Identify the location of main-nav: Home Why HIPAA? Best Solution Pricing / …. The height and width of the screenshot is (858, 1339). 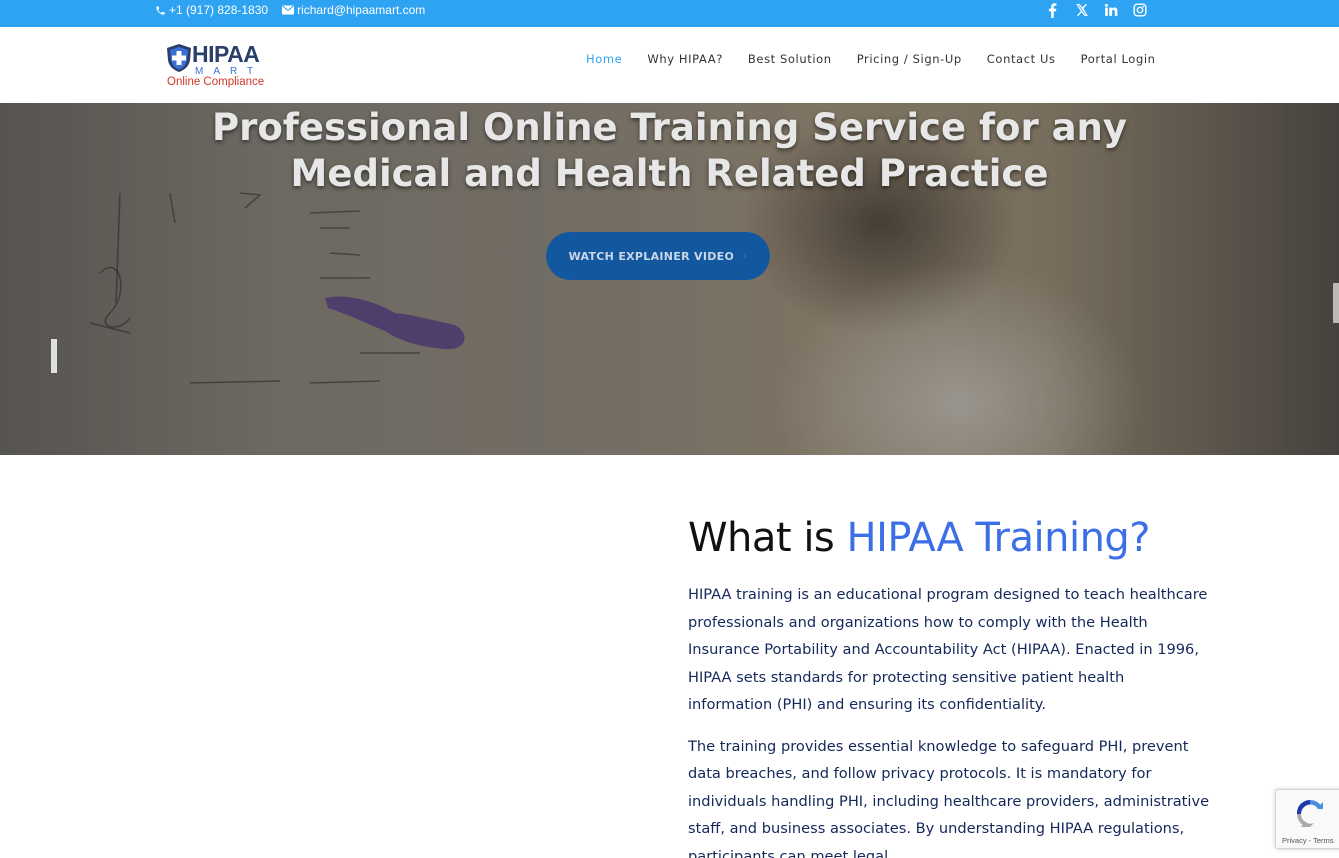
(871, 59).